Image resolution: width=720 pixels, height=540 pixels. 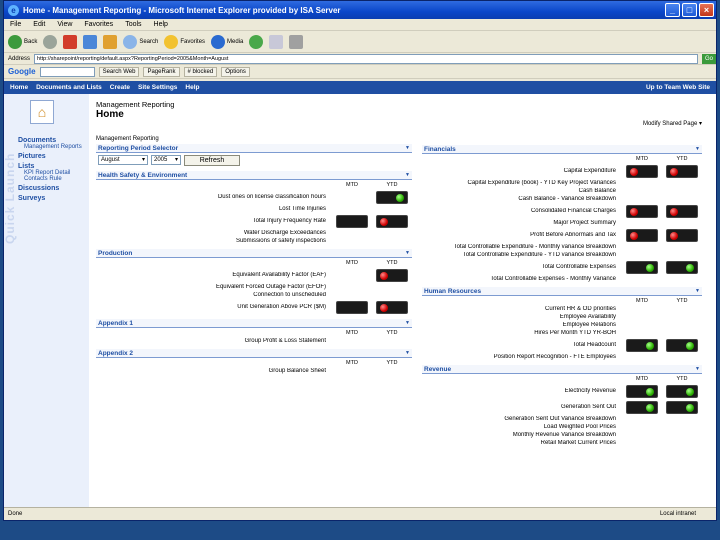 I want to click on kpi-link: Monthly Revenue Variance Breakdown, so click(x=522, y=435).